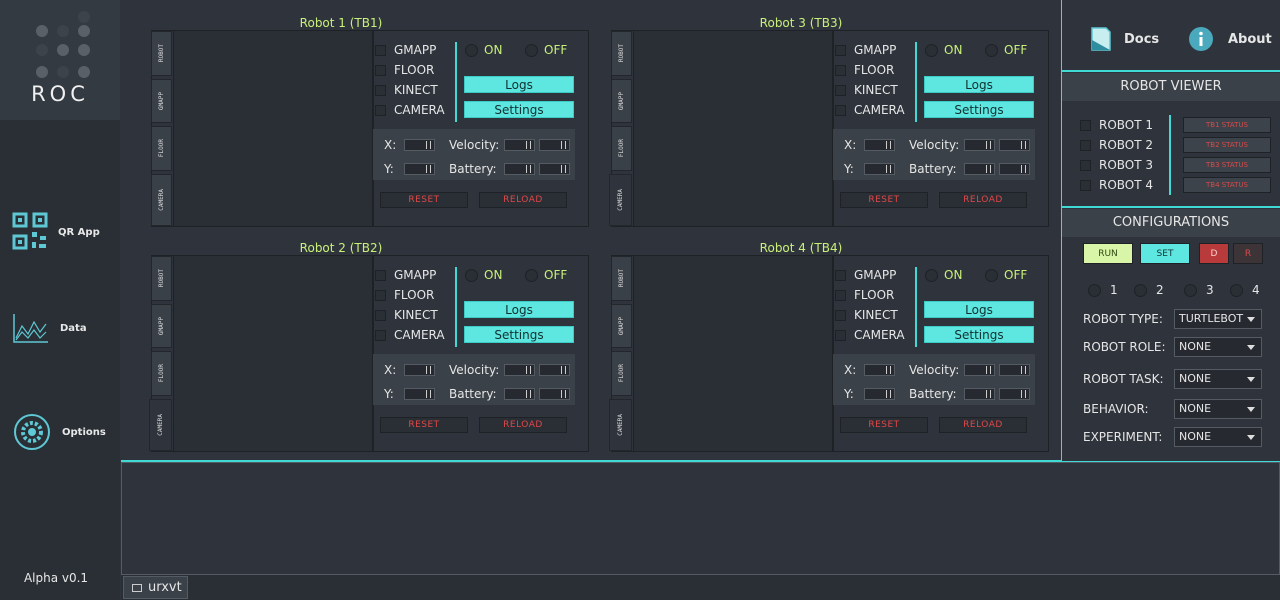 The height and width of the screenshot is (600, 1280). I want to click on robot-viewer-row: ROBOT 4, so click(1116, 185).